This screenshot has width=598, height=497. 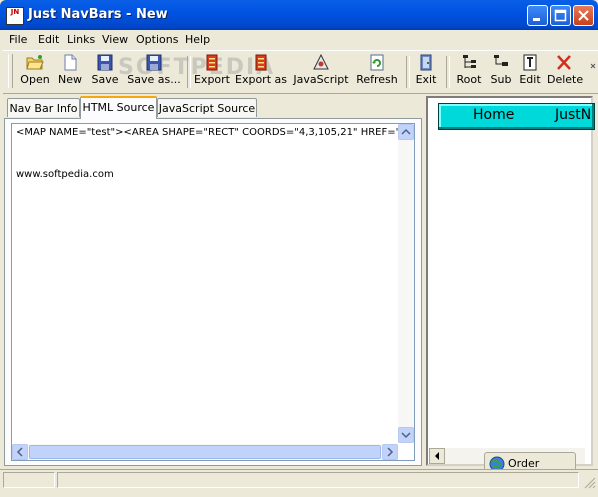 What do you see at coordinates (65, 174) in the screenshot?
I see `source-line: www.softpedia.com` at bounding box center [65, 174].